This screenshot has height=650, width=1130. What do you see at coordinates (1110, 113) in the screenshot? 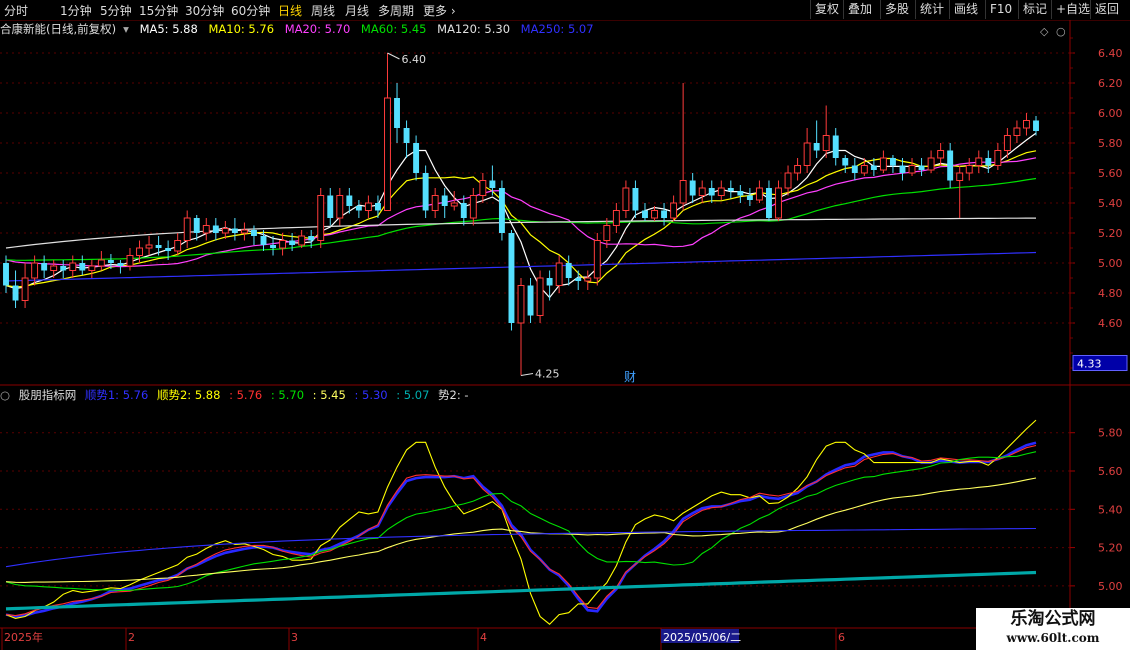
I see `y-tick-label: 6.00` at bounding box center [1110, 113].